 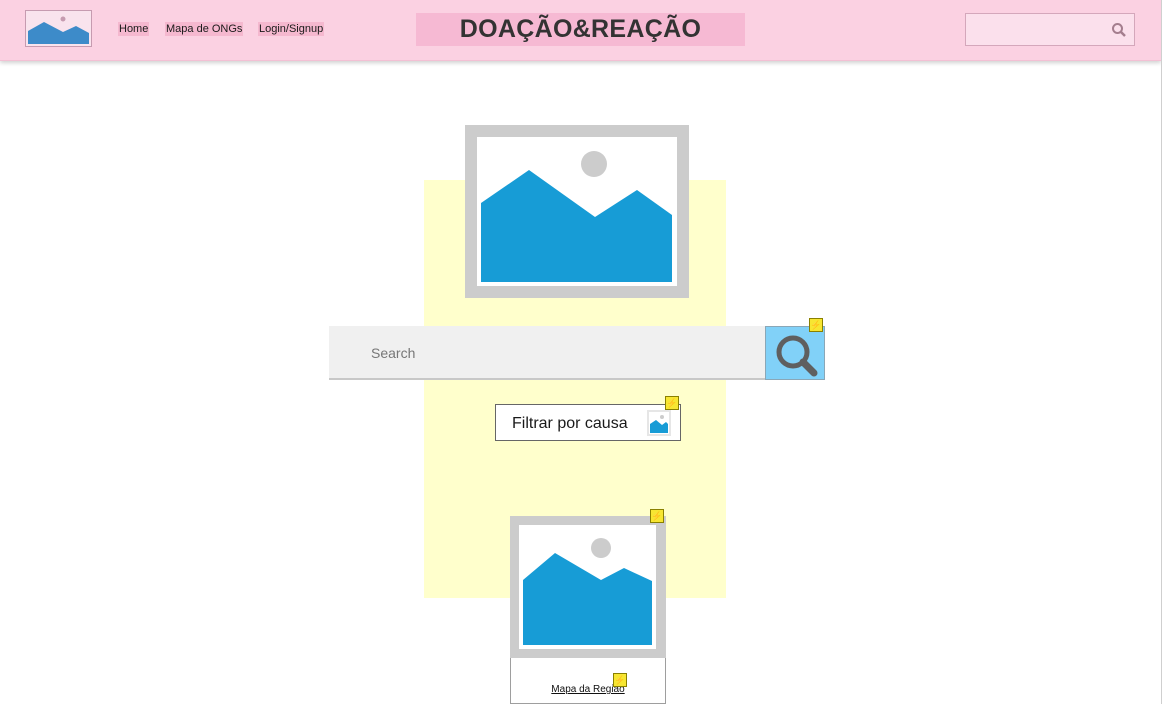 What do you see at coordinates (134, 29) in the screenshot?
I see `nav-home-link: Home` at bounding box center [134, 29].